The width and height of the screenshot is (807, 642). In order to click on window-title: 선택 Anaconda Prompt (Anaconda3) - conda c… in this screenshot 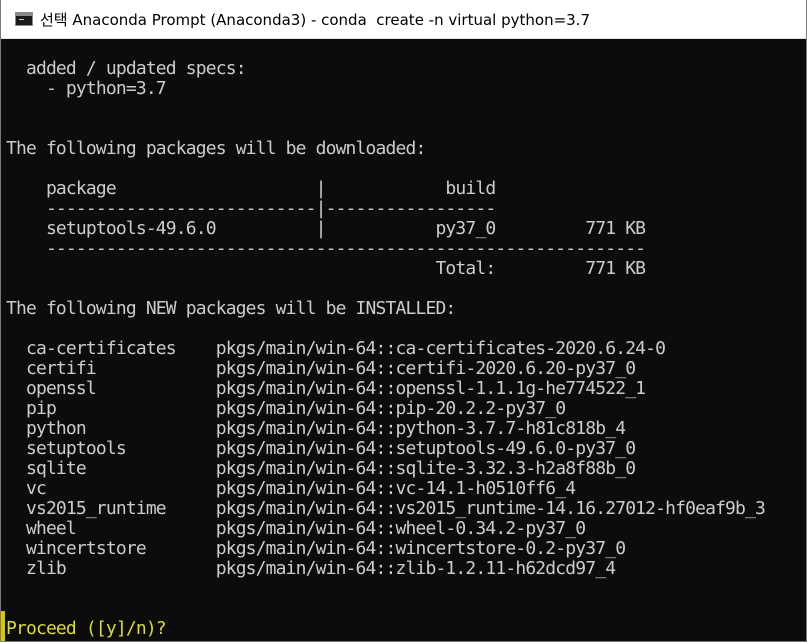, I will do `click(315, 19)`.